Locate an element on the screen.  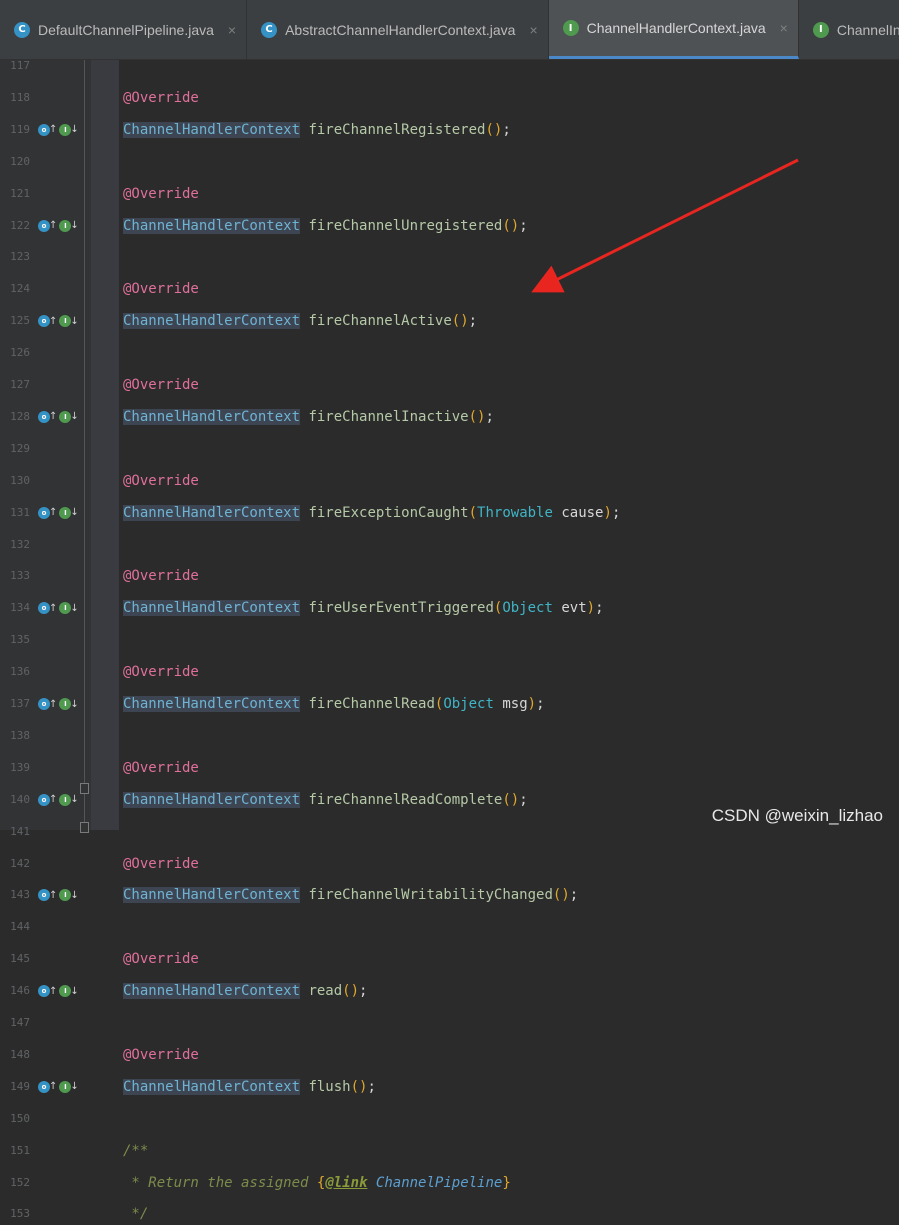
line-number: 144 is located at coordinates (20, 927).